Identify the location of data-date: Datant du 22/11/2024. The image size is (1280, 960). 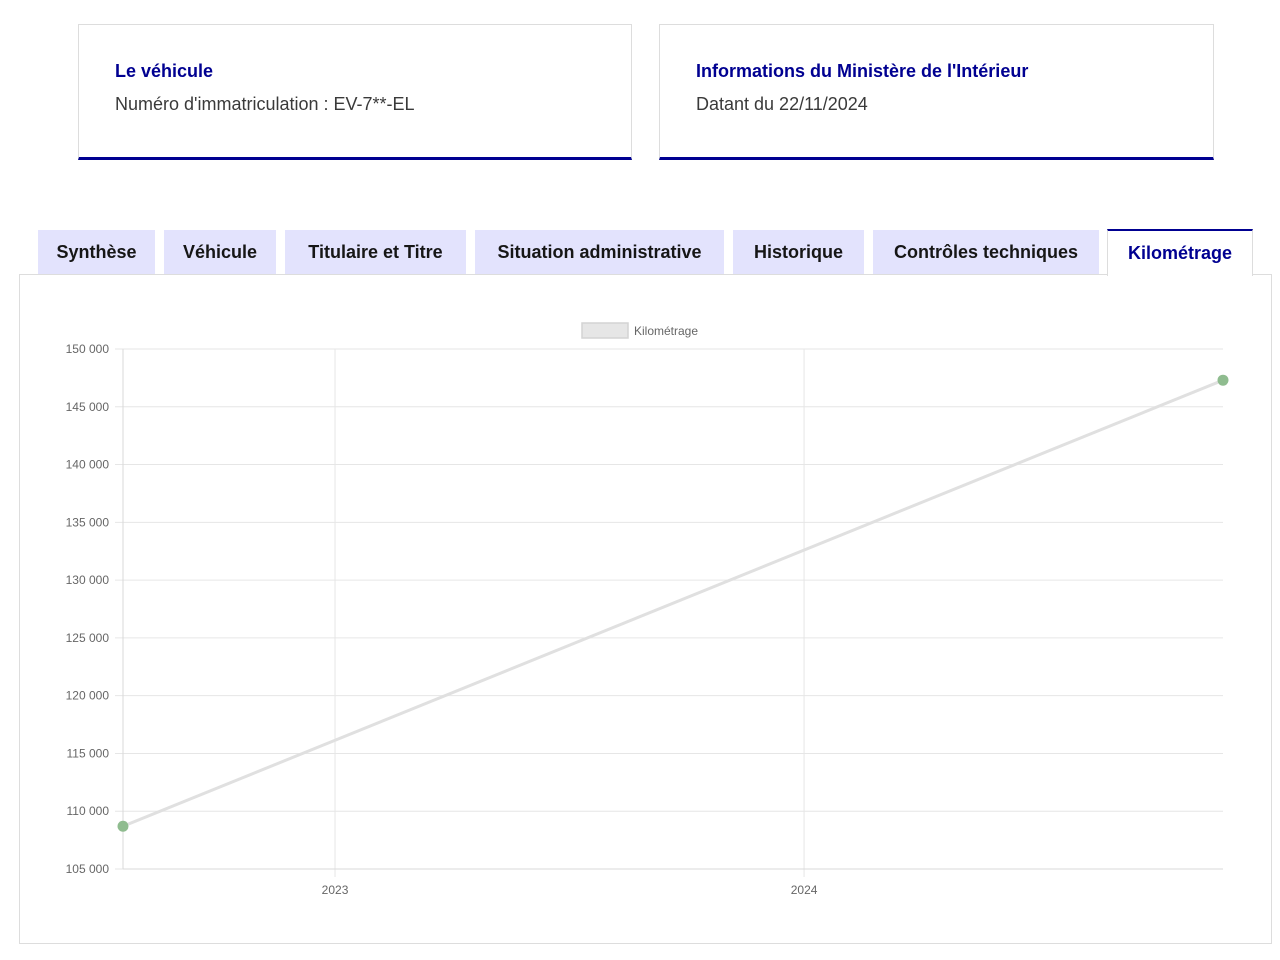
(782, 104).